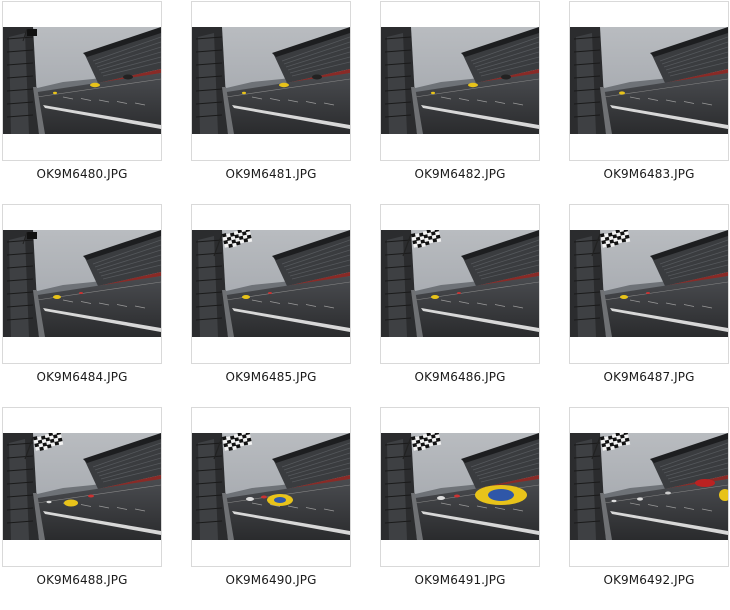  I want to click on file-thumbnail-item: OK9M6480.JPG, so click(82, 96).